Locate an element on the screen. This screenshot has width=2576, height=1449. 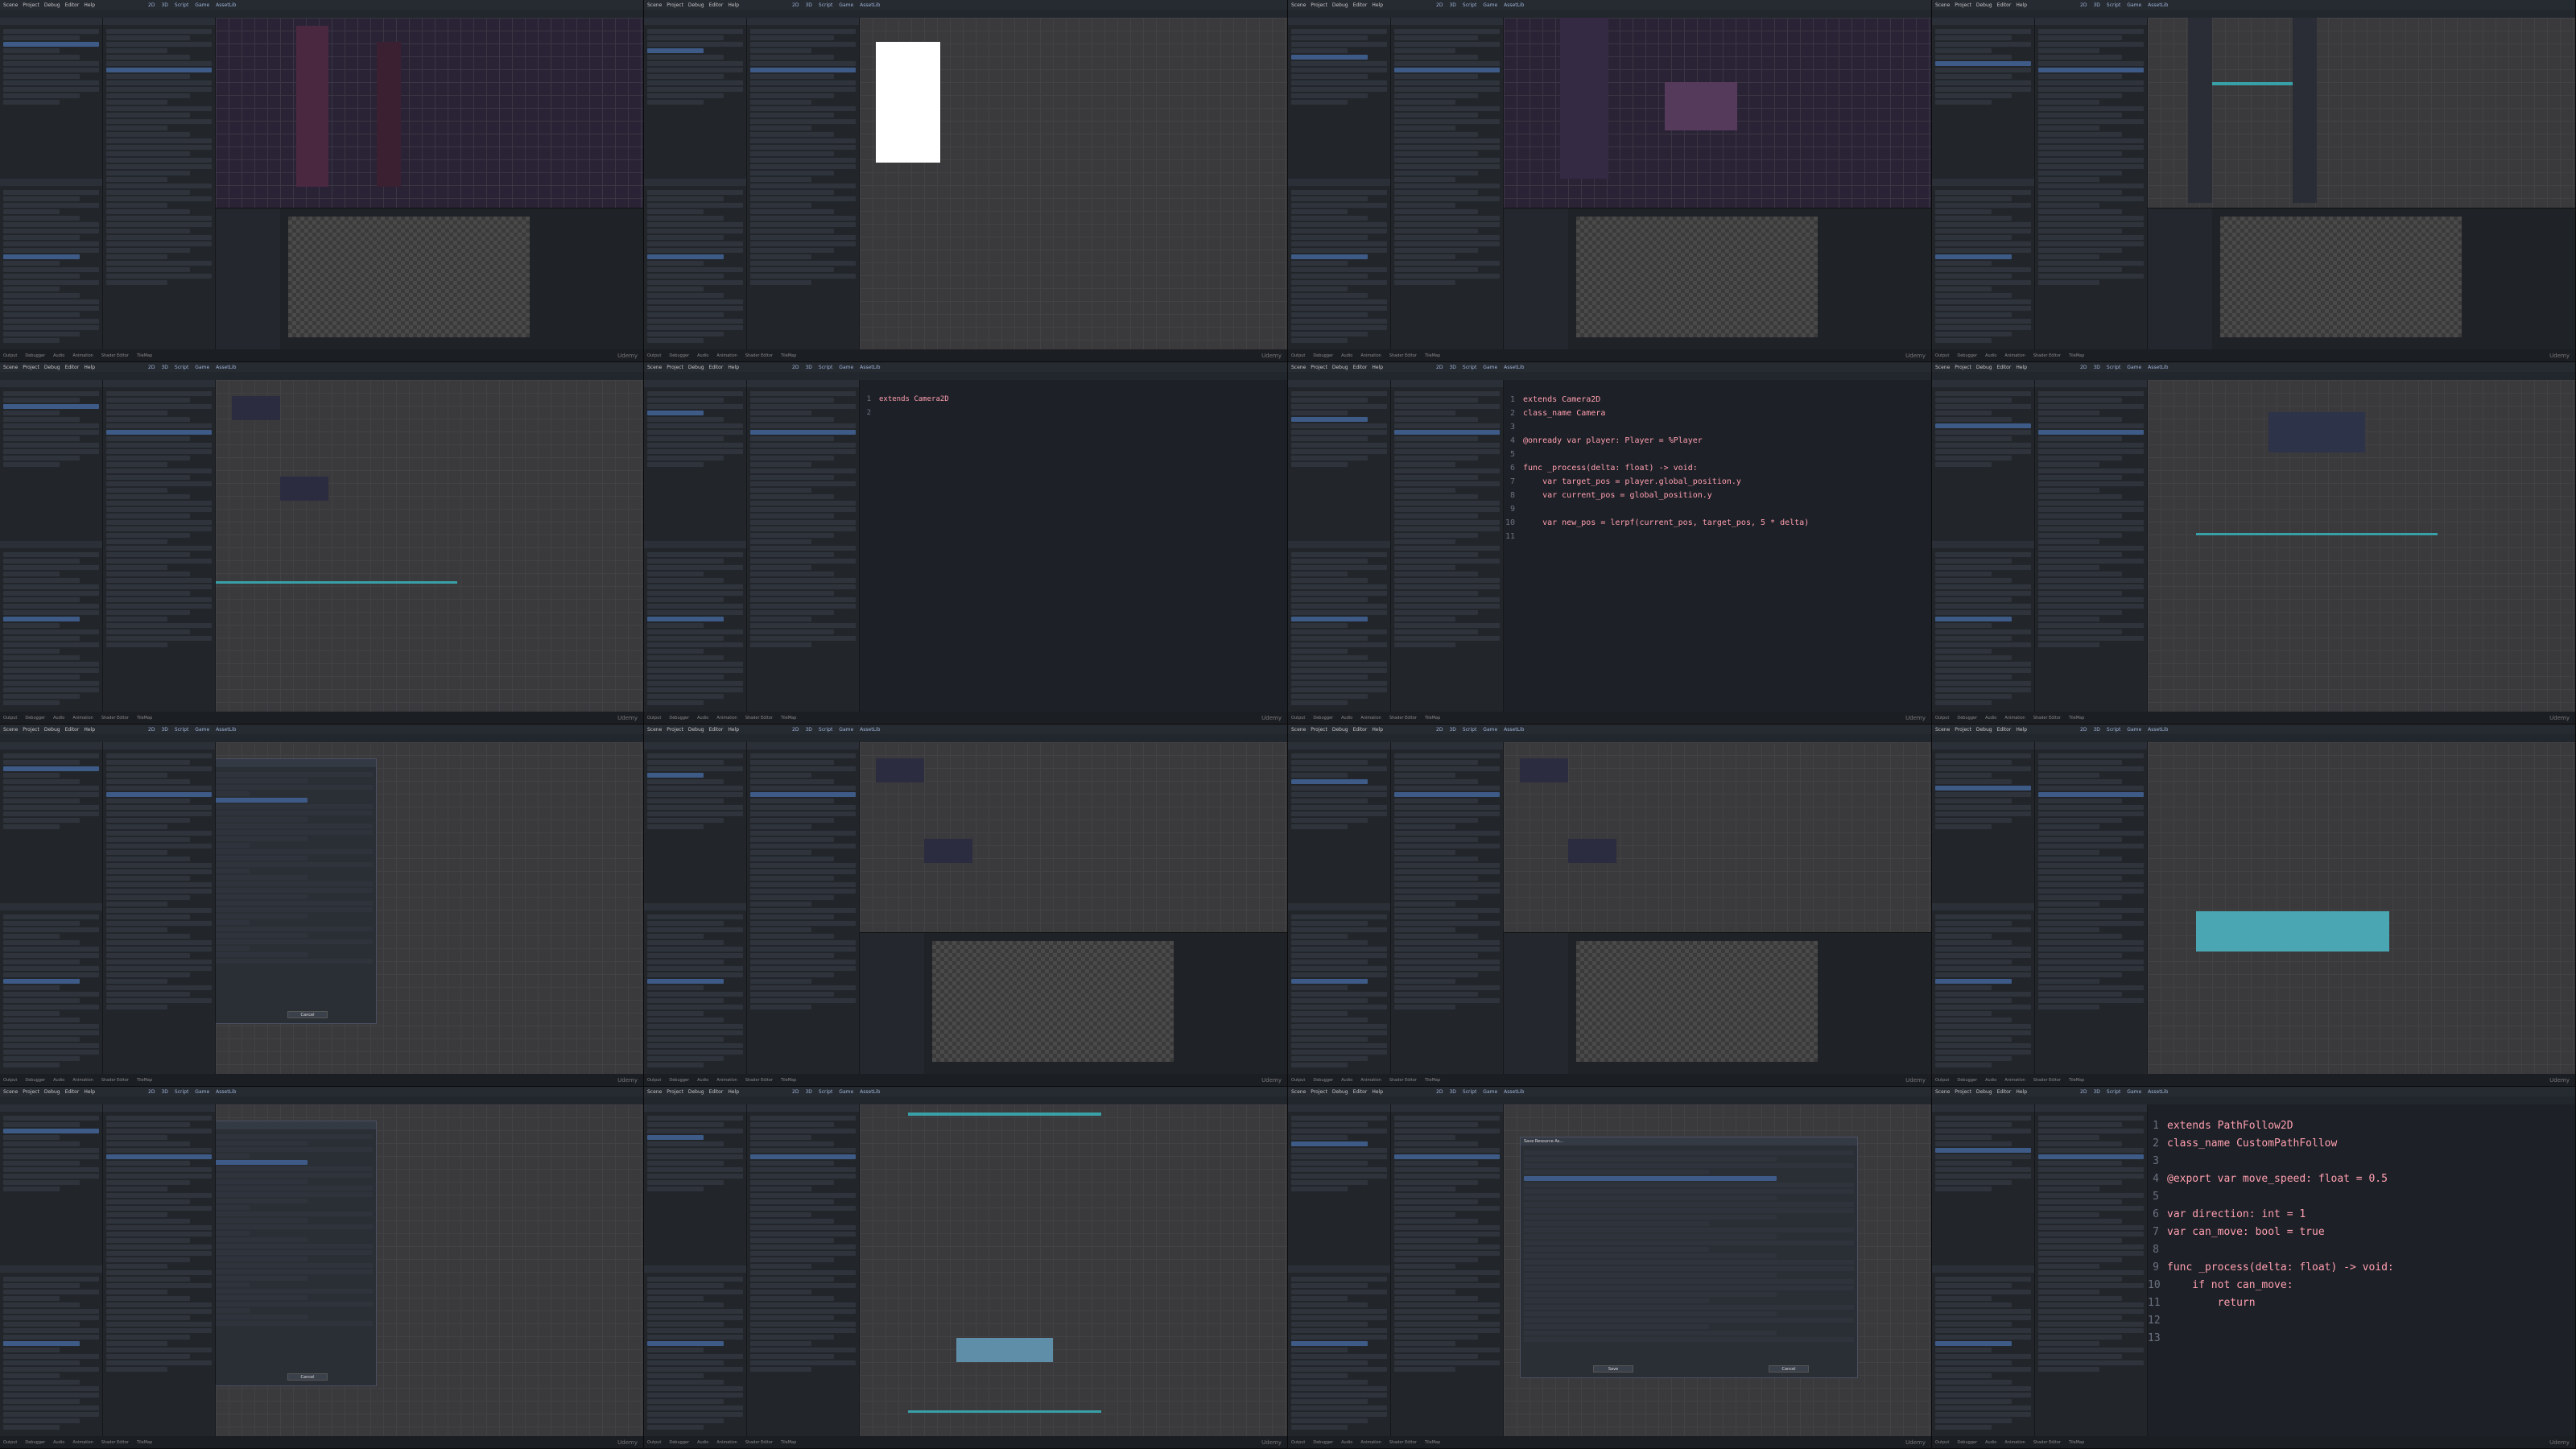
bottom-tab: Shader Editor is located at coordinates (115, 1080).